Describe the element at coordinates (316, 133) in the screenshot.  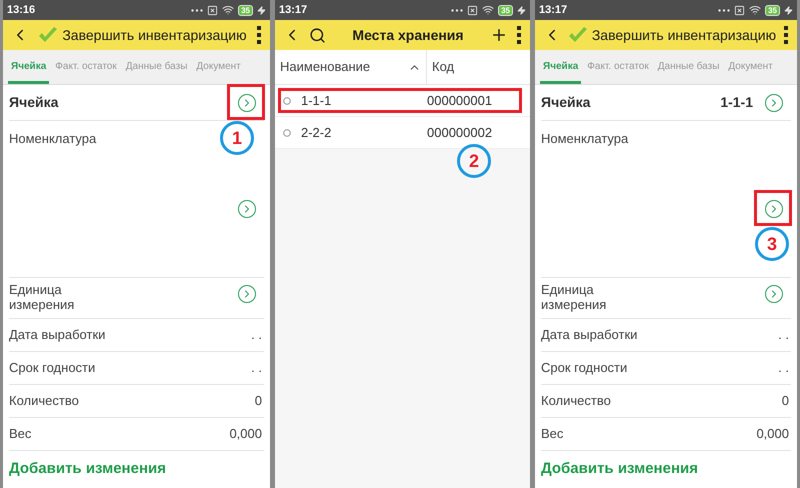
I see `table-cell-text: 2-2-2` at that location.